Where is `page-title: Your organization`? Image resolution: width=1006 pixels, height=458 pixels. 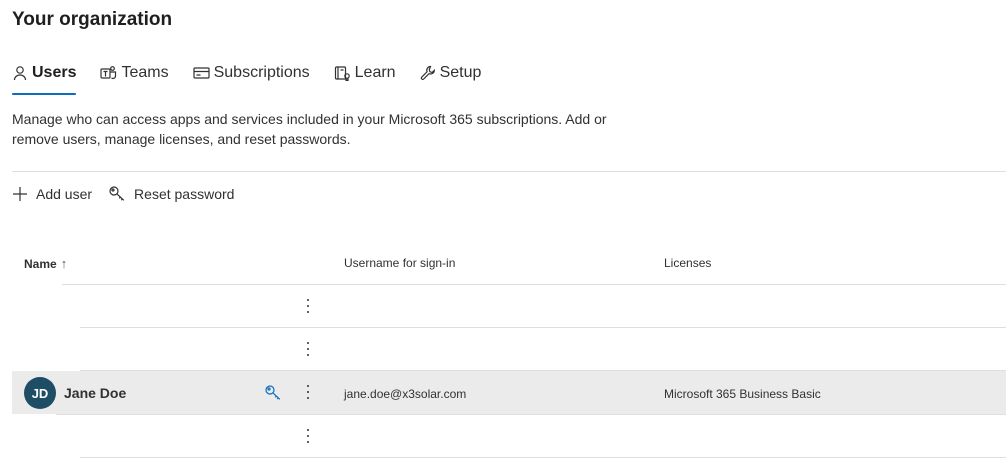 page-title: Your organization is located at coordinates (92, 19).